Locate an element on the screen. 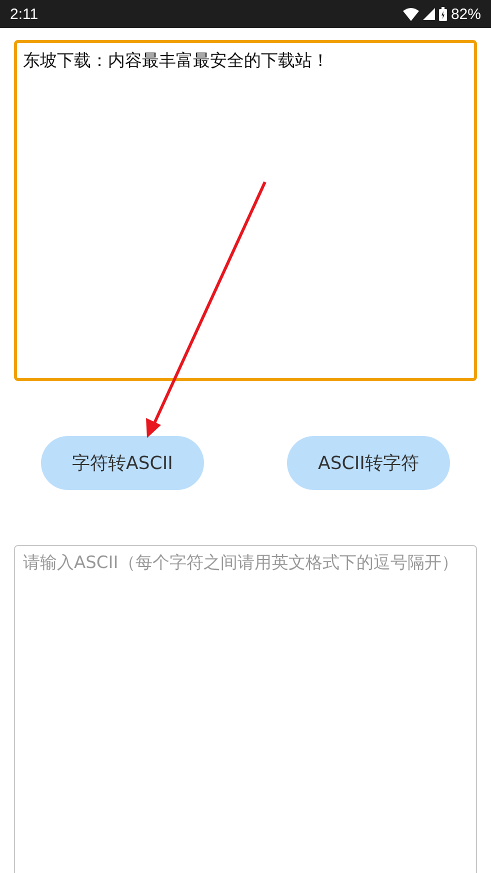  convert-button: ASCII转字符 is located at coordinates (368, 463).